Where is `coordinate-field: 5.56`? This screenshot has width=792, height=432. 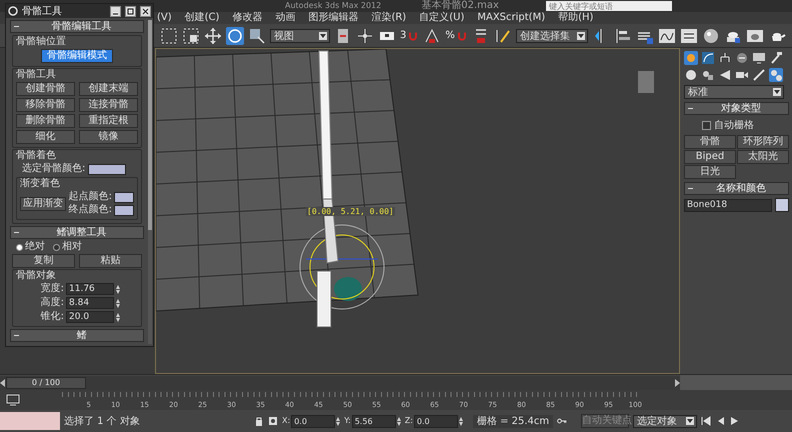 coordinate-field: 5.56 is located at coordinates (374, 421).